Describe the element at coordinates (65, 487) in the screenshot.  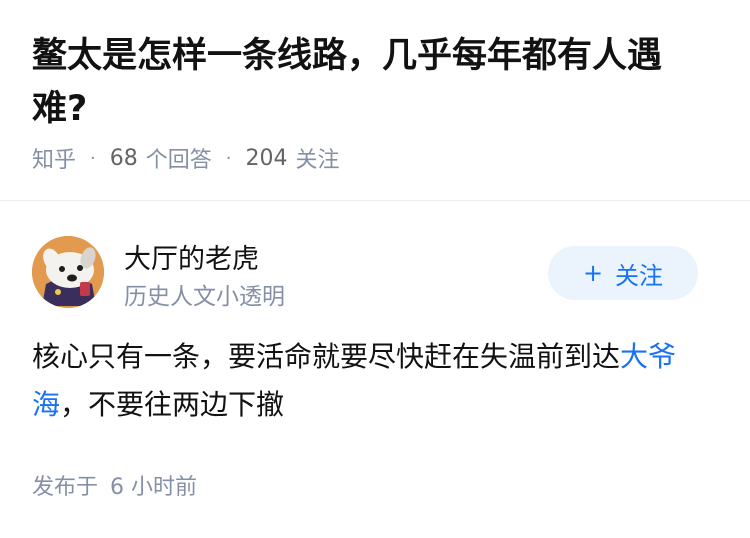
I see `time-prefix: 发布于` at that location.